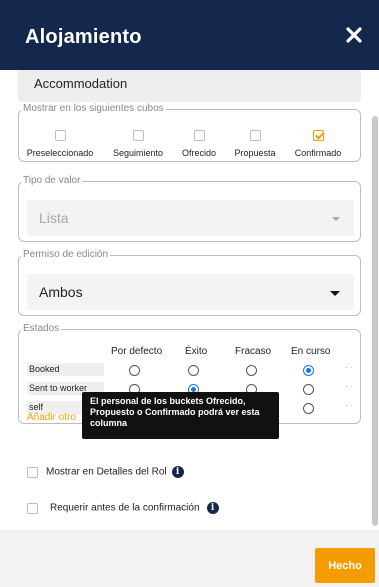  Describe the element at coordinates (137, 351) in the screenshot. I see `column-header-default: Por defecto` at that location.